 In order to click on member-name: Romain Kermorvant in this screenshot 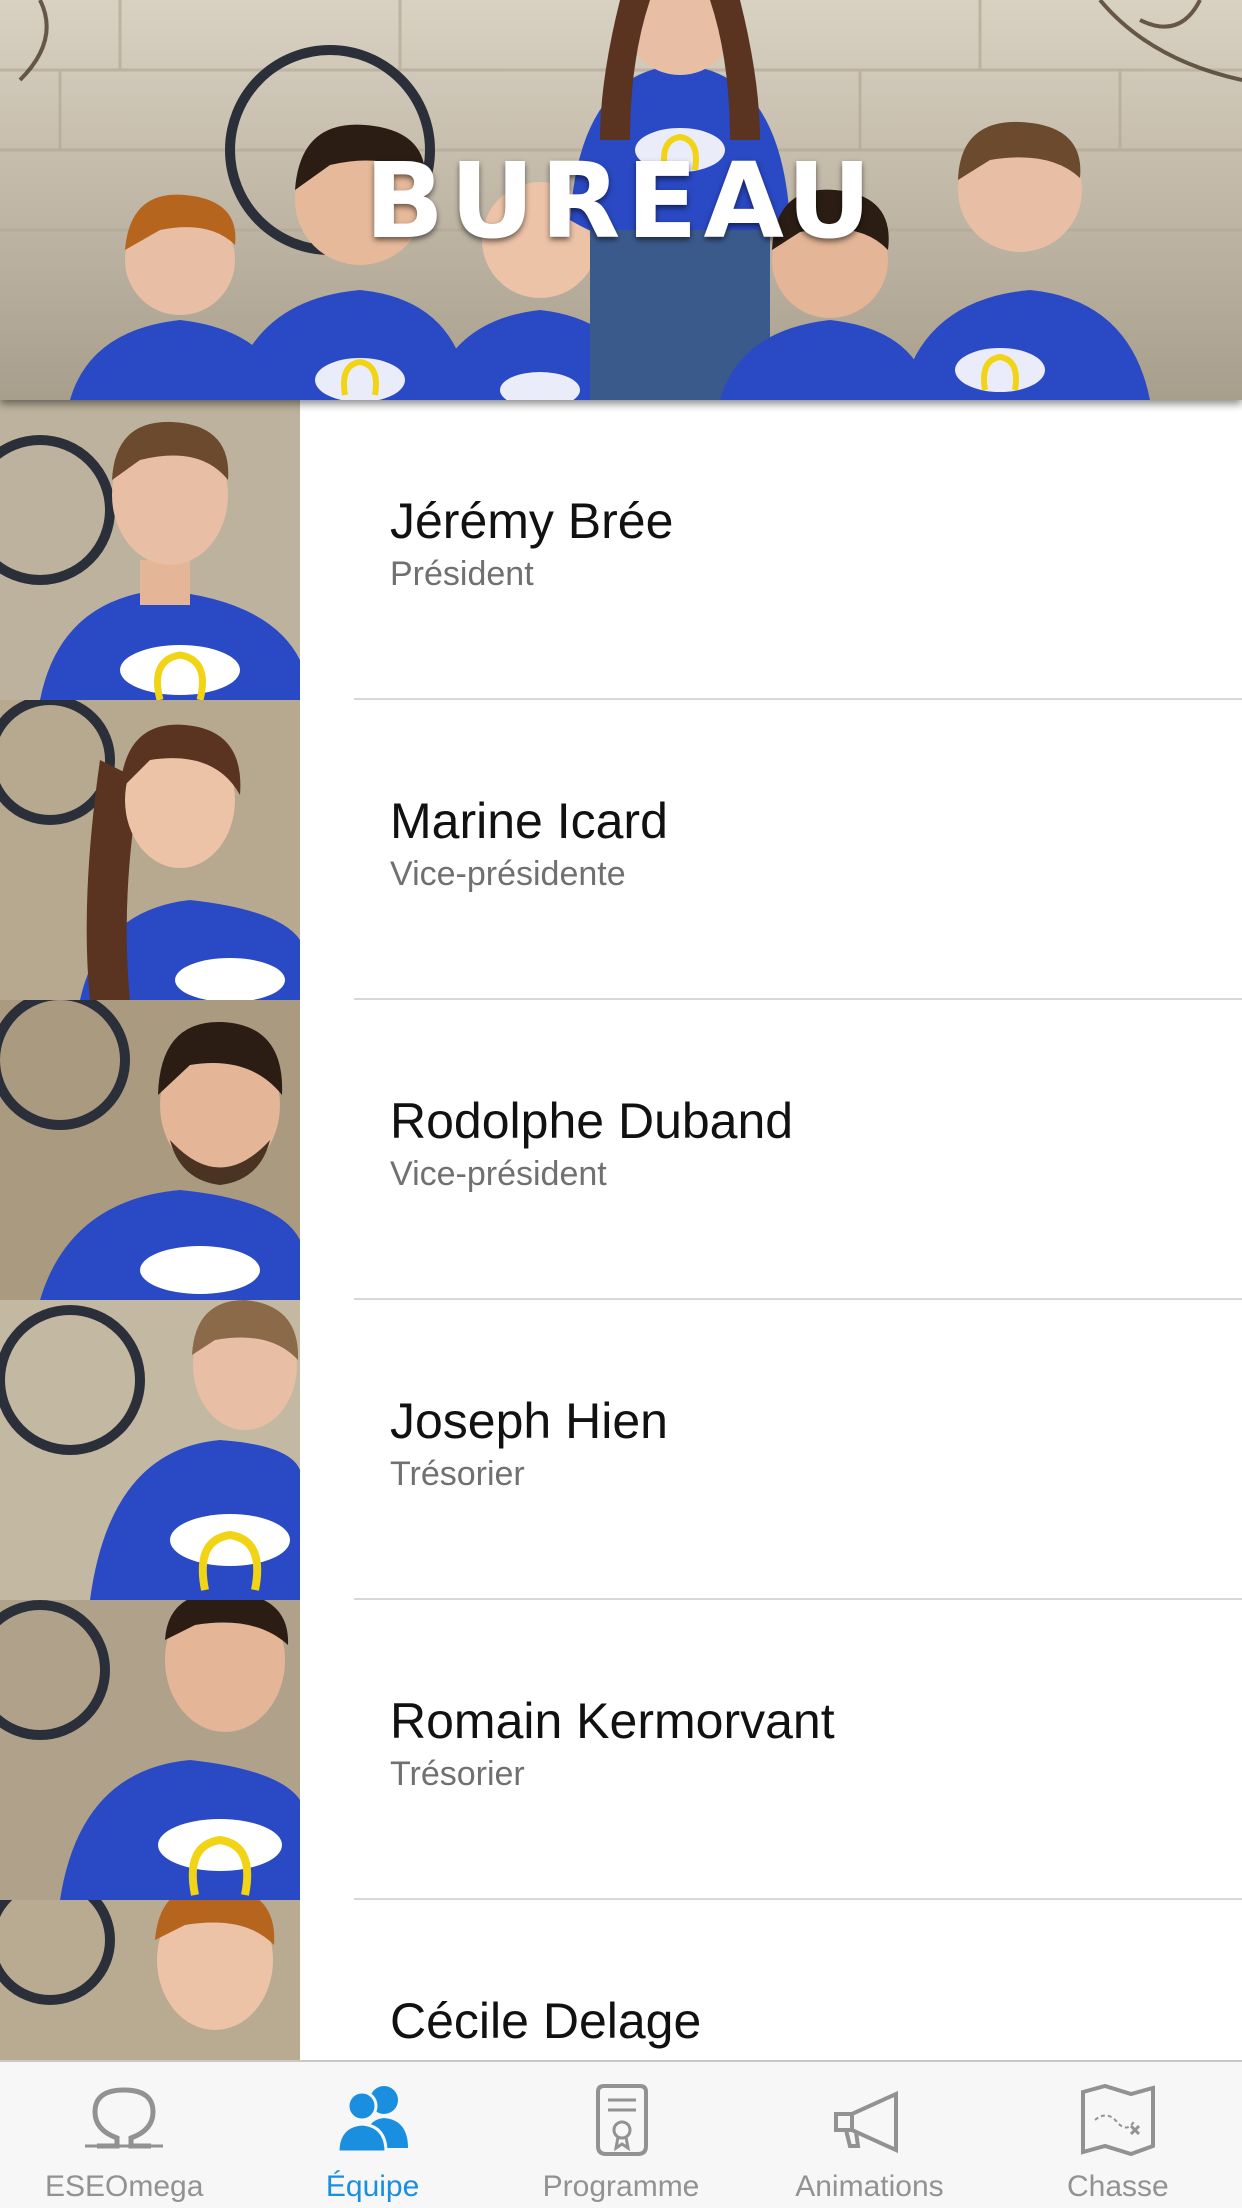, I will do `click(612, 1721)`.